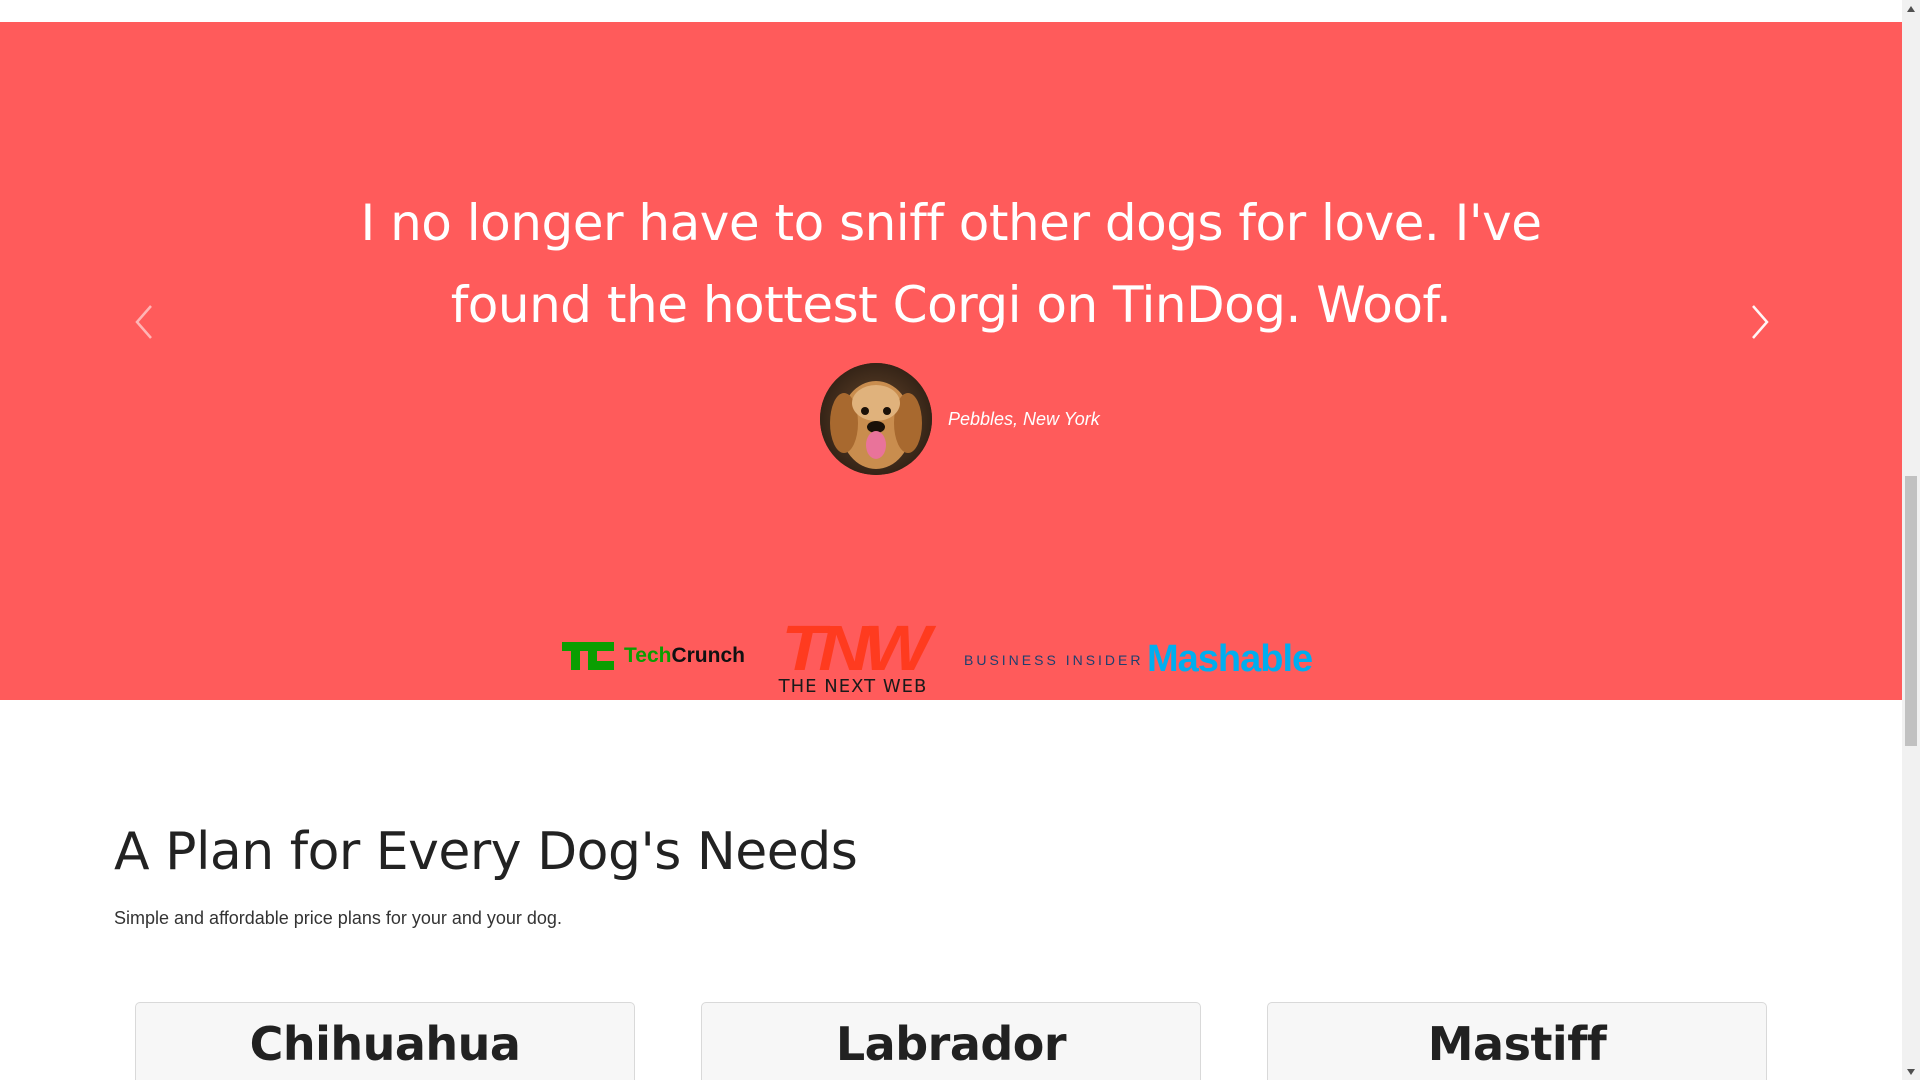  I want to click on carousel-next-button, so click(1760, 322).